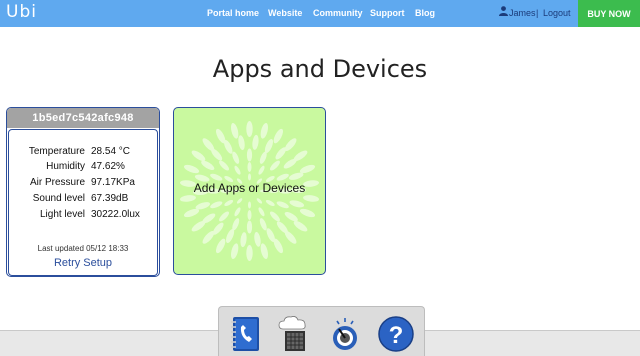 The image size is (640, 356). I want to click on device-id-header: 1b5ed7c542afc948, so click(83, 118).